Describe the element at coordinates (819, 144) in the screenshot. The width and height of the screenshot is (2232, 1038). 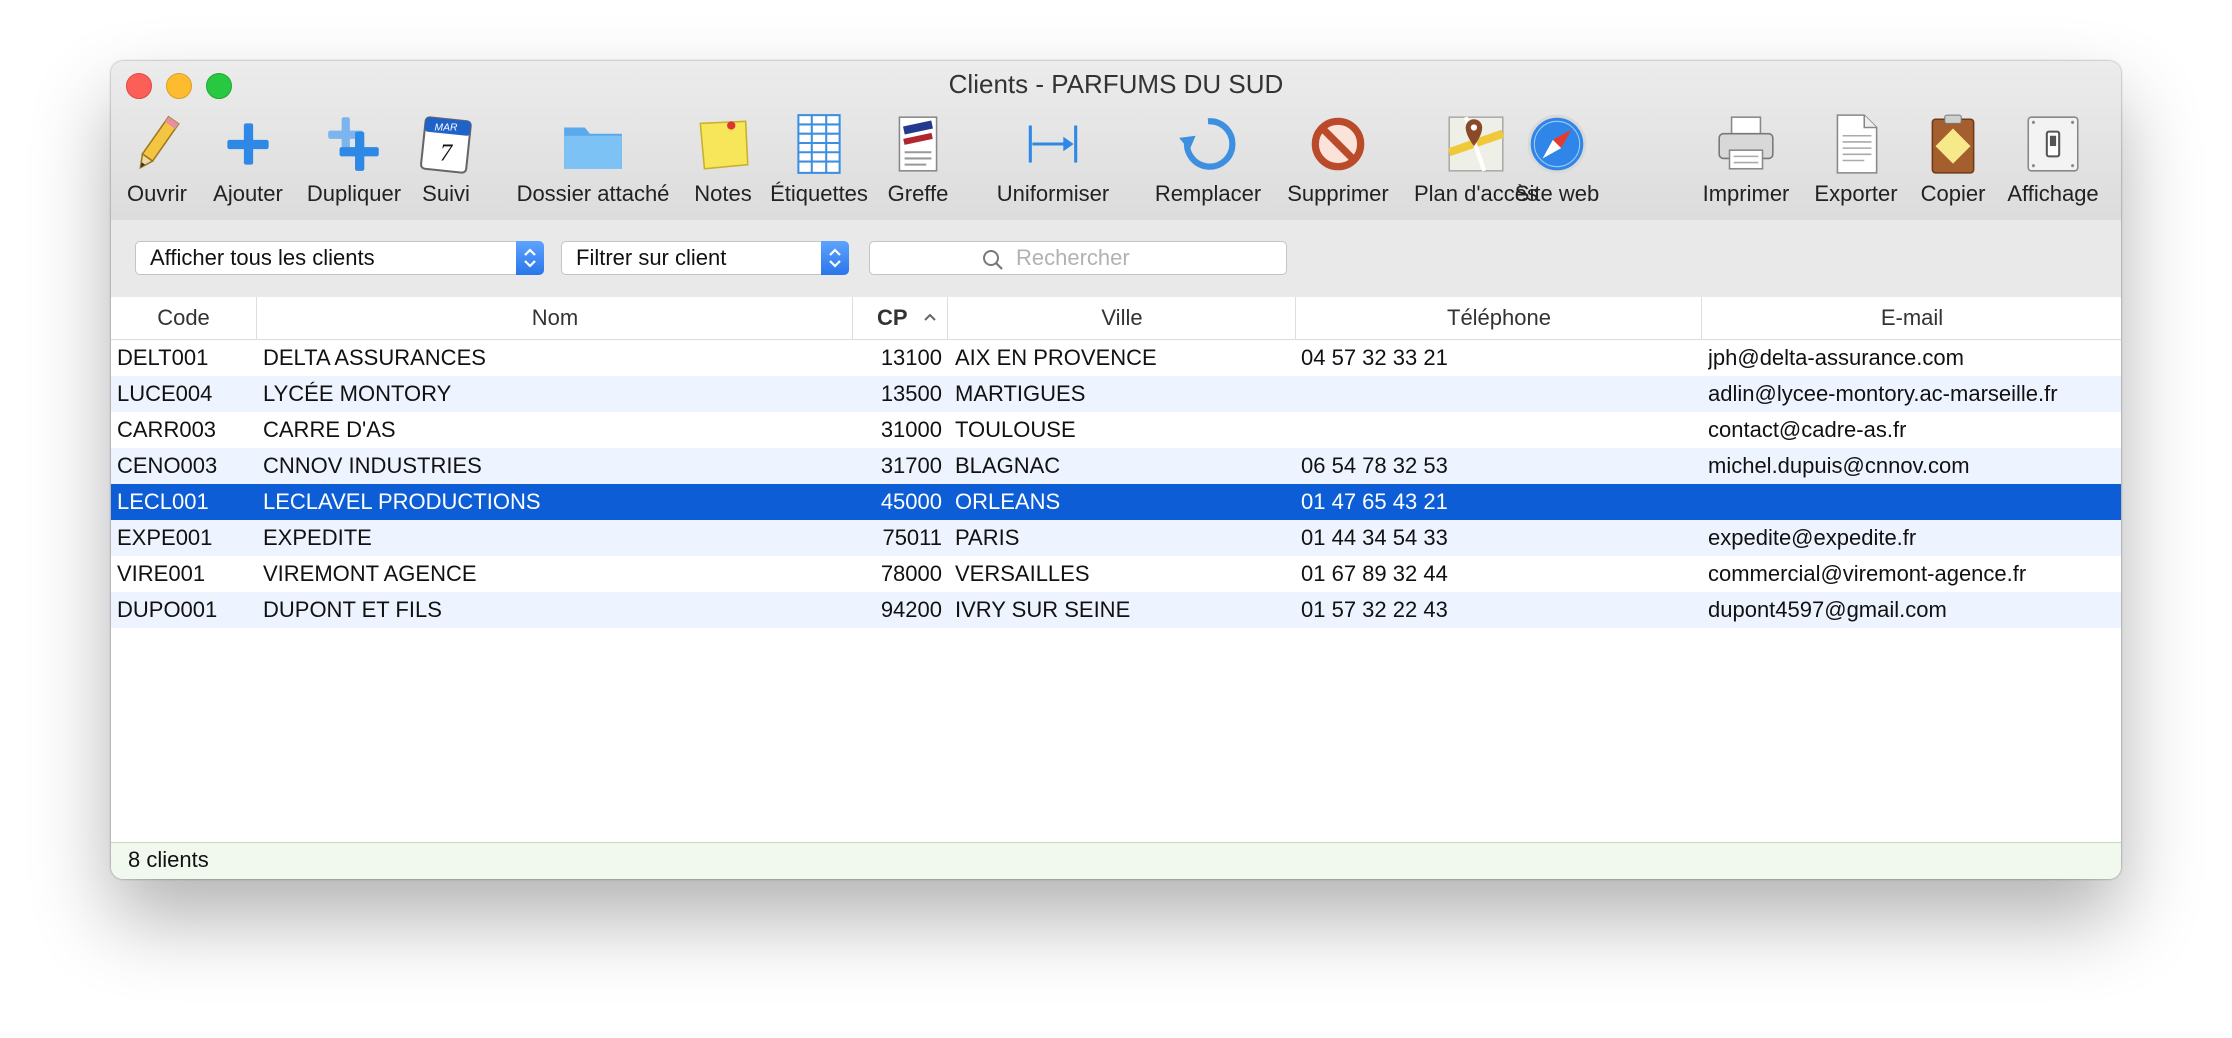
I see `label-grid-icon` at that location.